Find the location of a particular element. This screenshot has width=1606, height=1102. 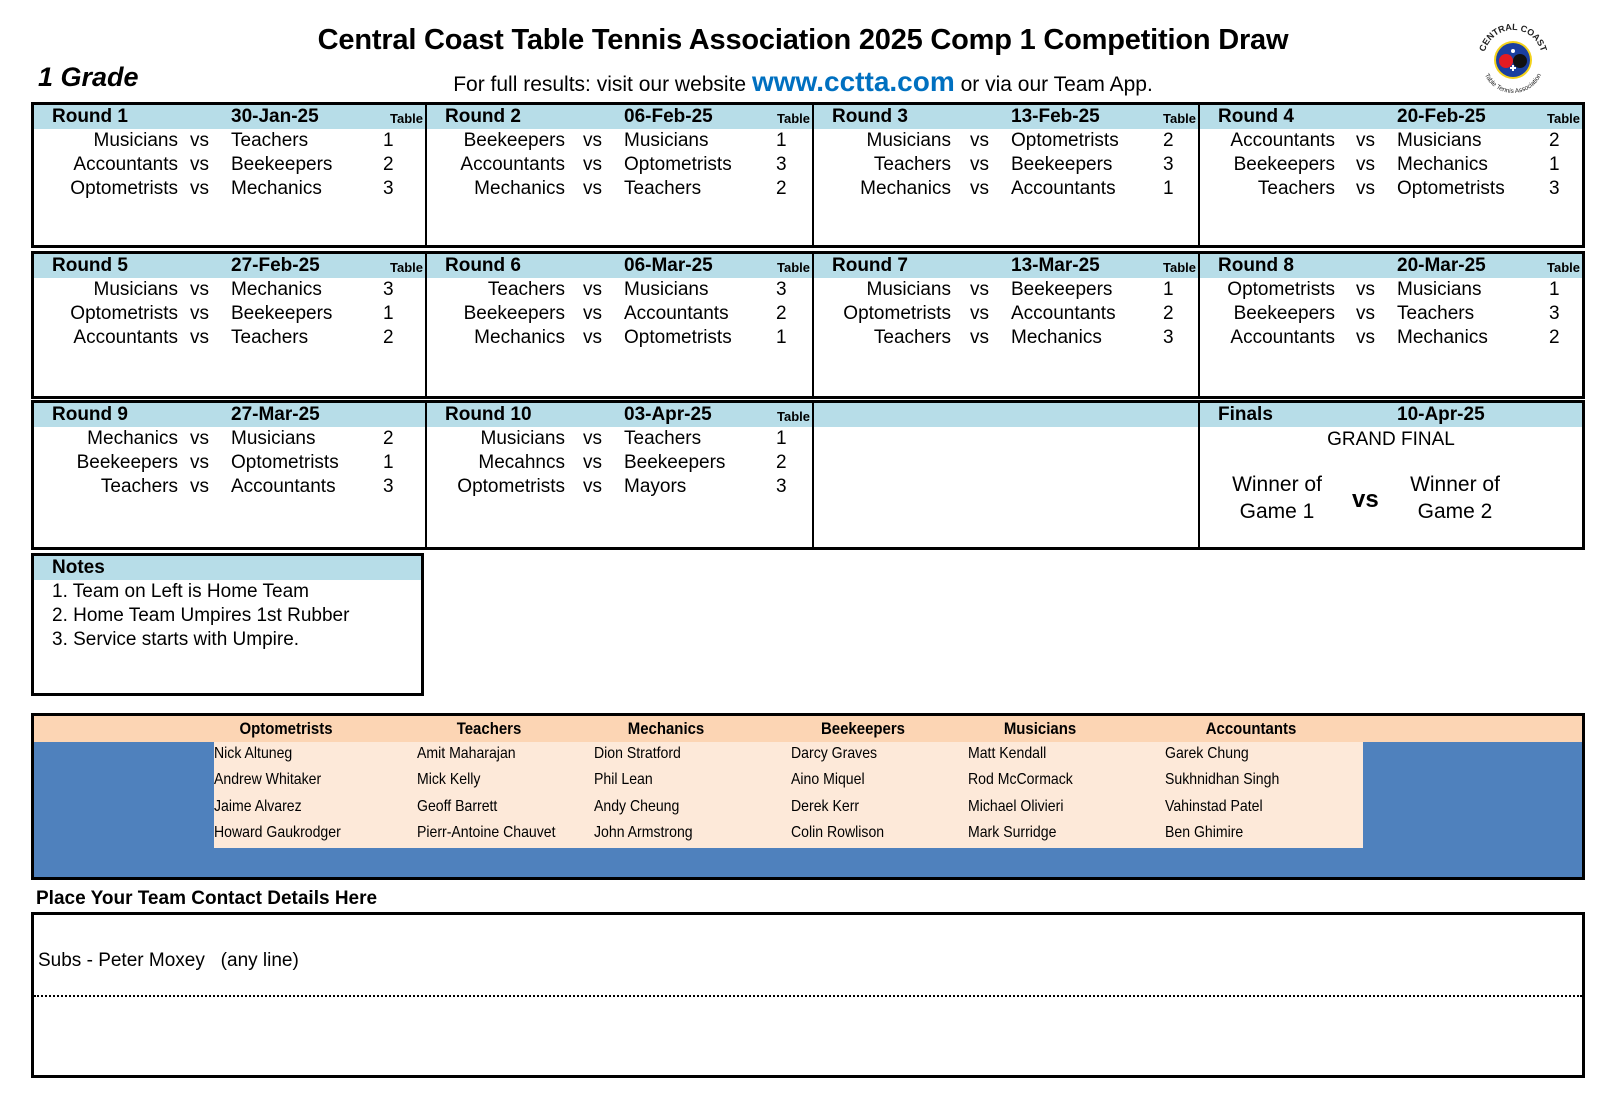

match-row: Teachers vs Mechanics 3 is located at coordinates (1006, 338).